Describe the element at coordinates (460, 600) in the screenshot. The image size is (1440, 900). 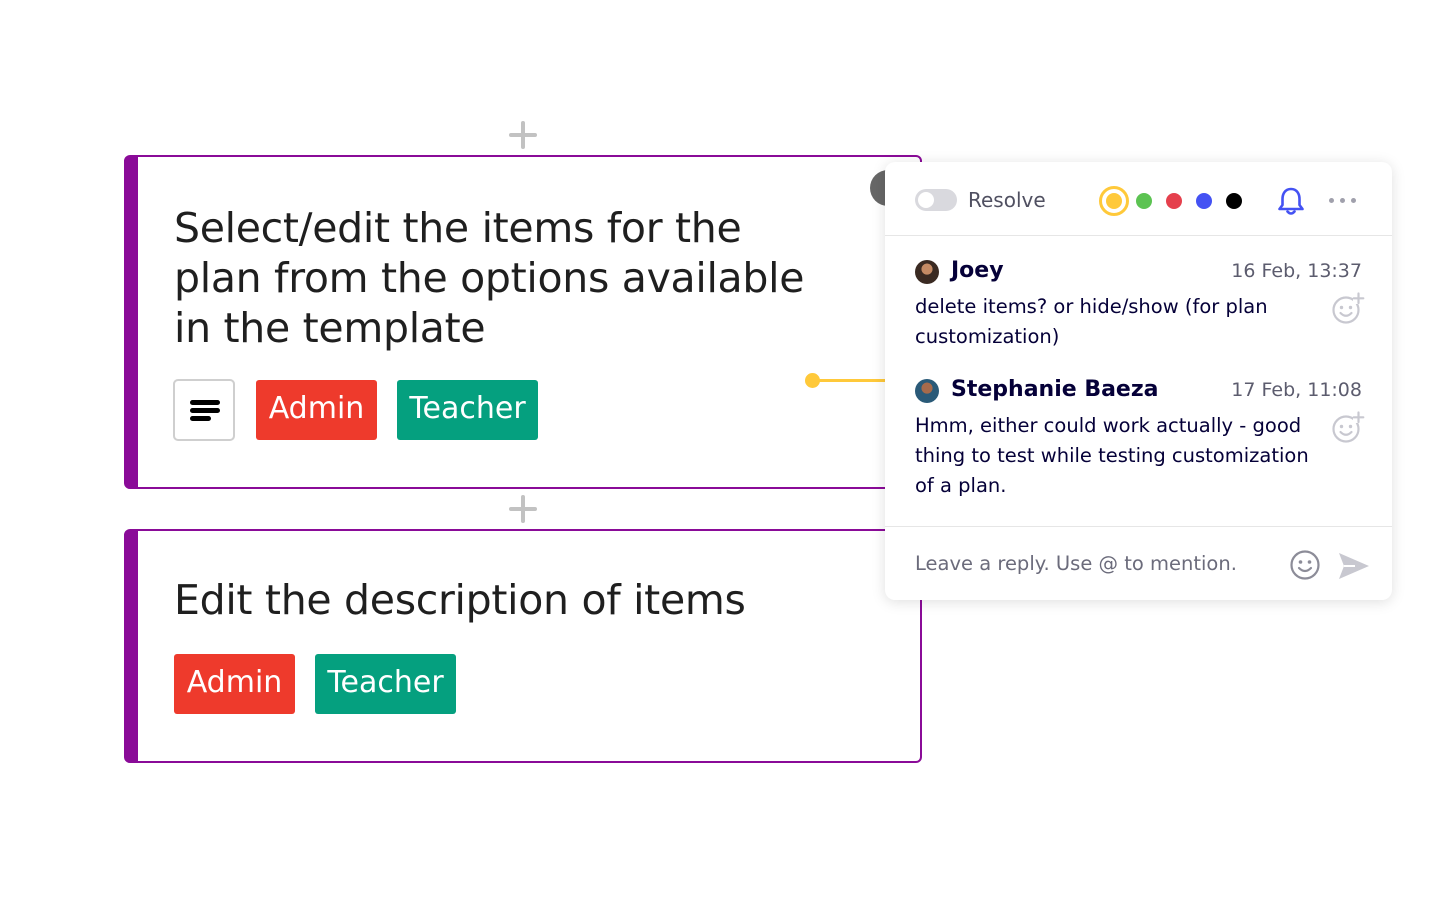
I see `card-2-title: Edit the description of items` at that location.